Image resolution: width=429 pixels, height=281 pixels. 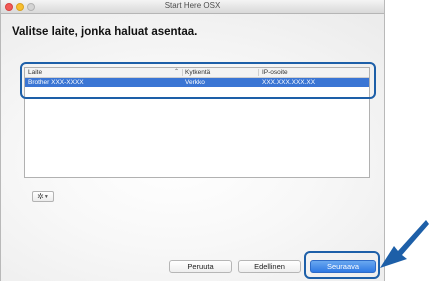 I want to click on title-bar: Start Here OSX, so click(x=192, y=7).